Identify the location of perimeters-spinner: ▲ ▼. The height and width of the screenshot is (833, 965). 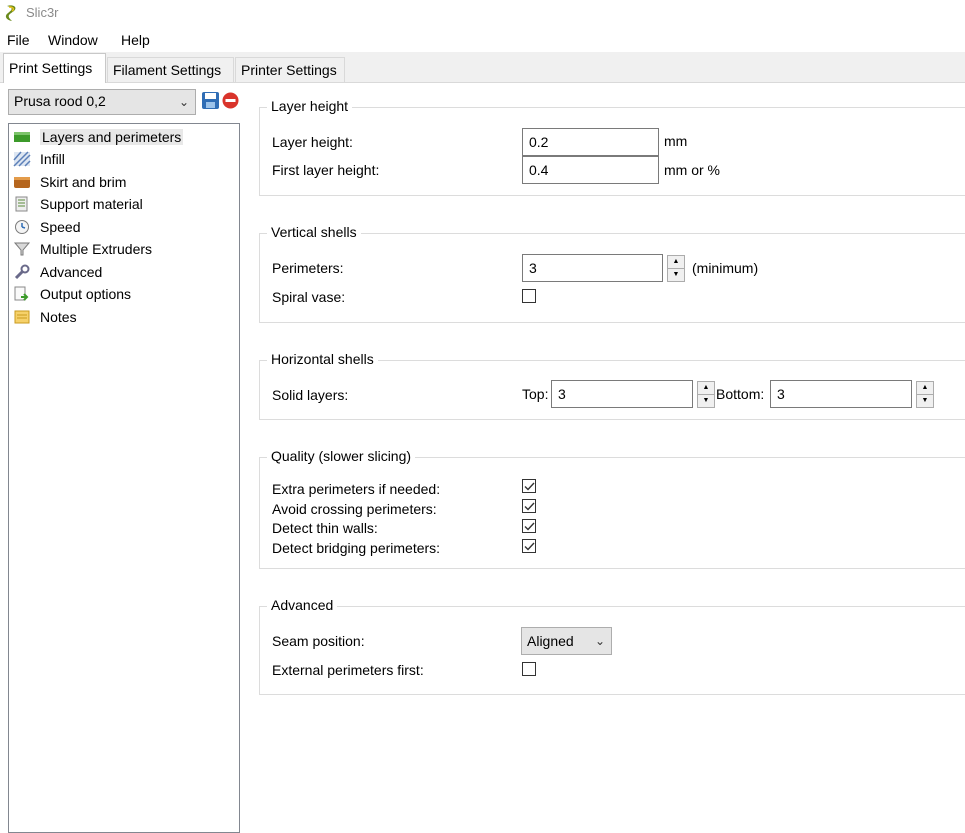
(676, 268).